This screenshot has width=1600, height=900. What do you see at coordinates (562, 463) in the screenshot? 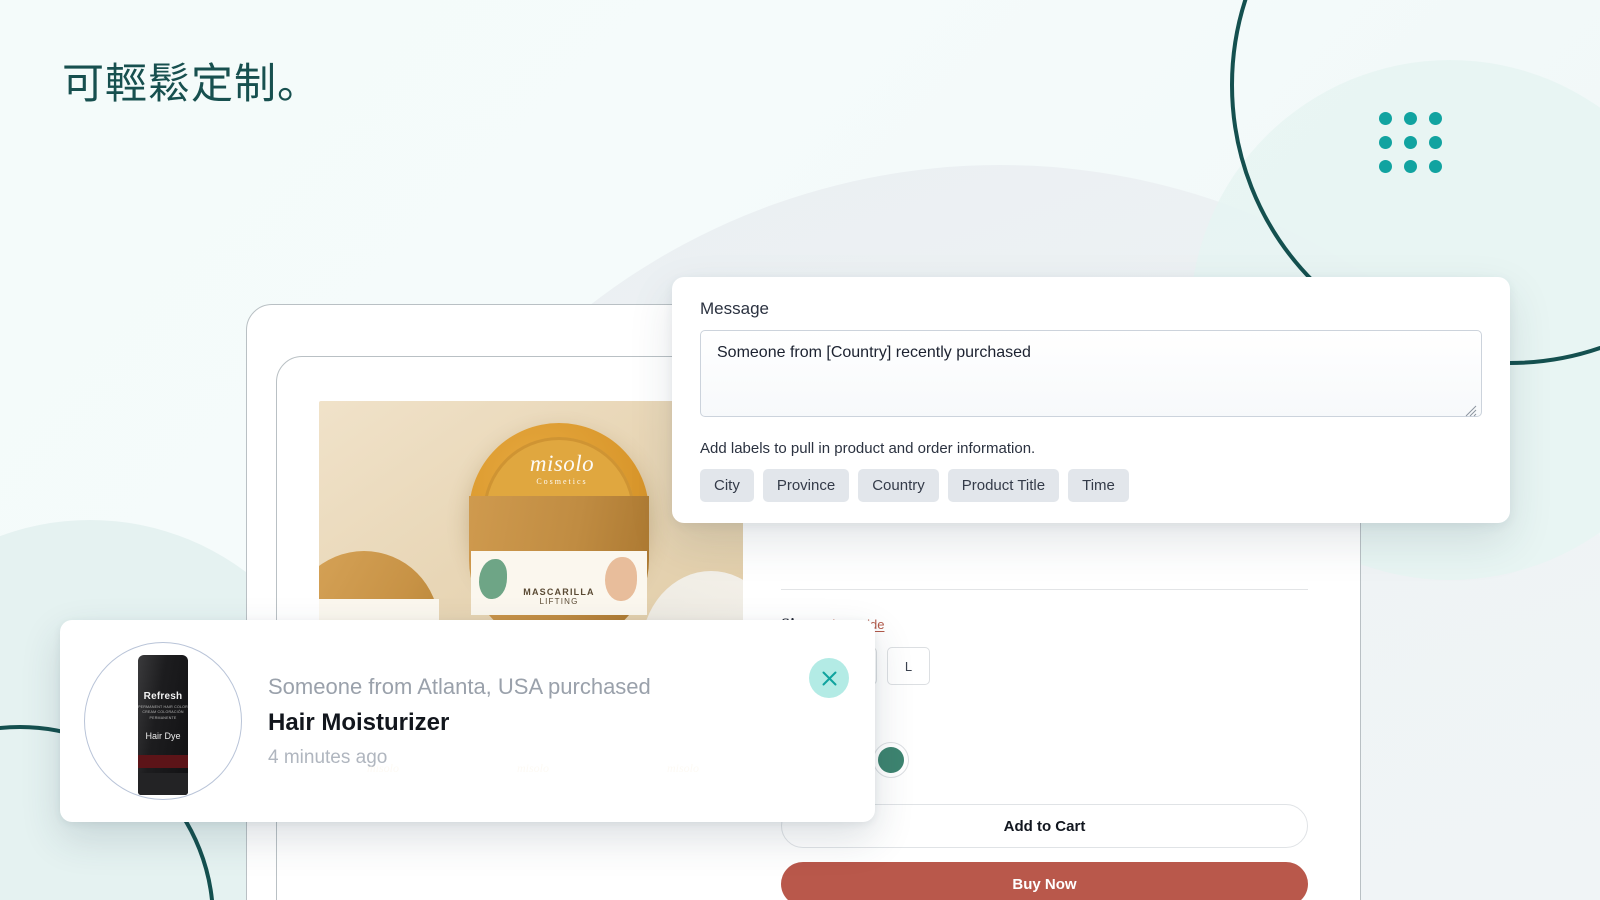
I see `brand-name: misolo` at bounding box center [562, 463].